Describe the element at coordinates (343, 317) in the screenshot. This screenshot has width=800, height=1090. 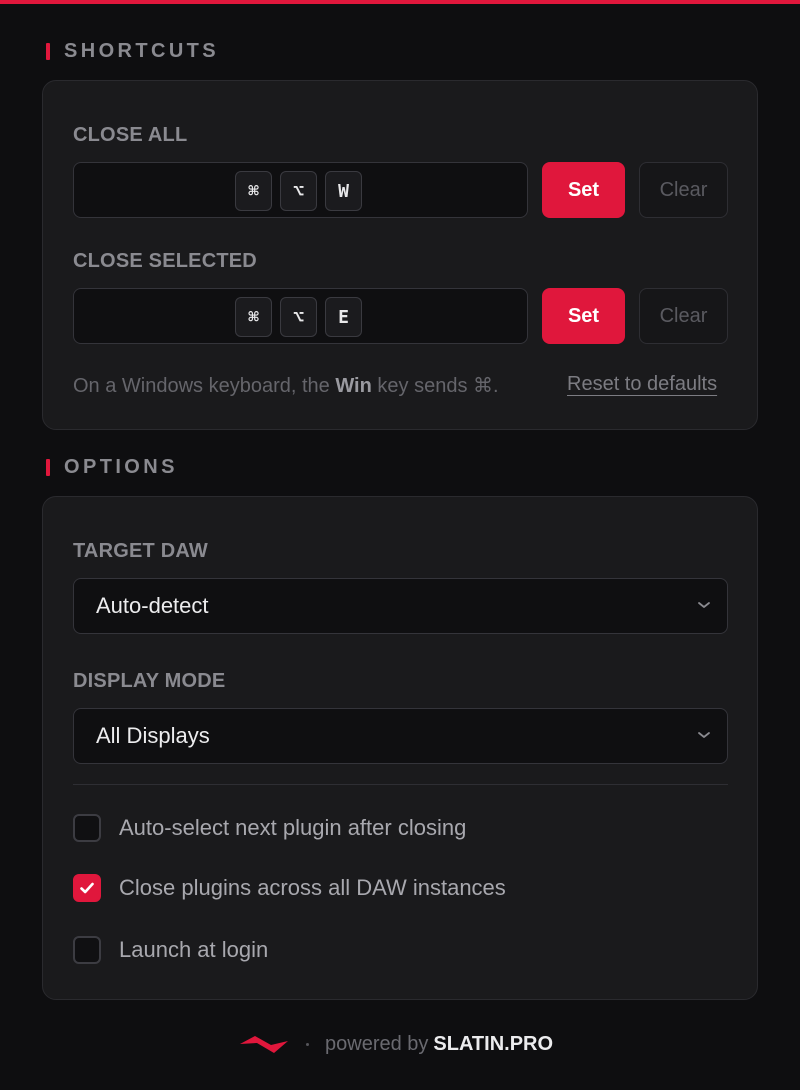
I see `e-key: E` at that location.